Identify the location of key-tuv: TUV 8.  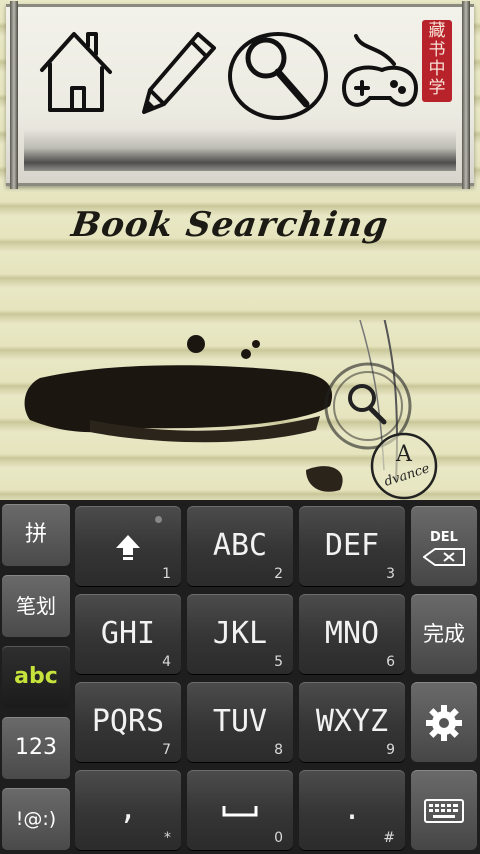
(240, 722).